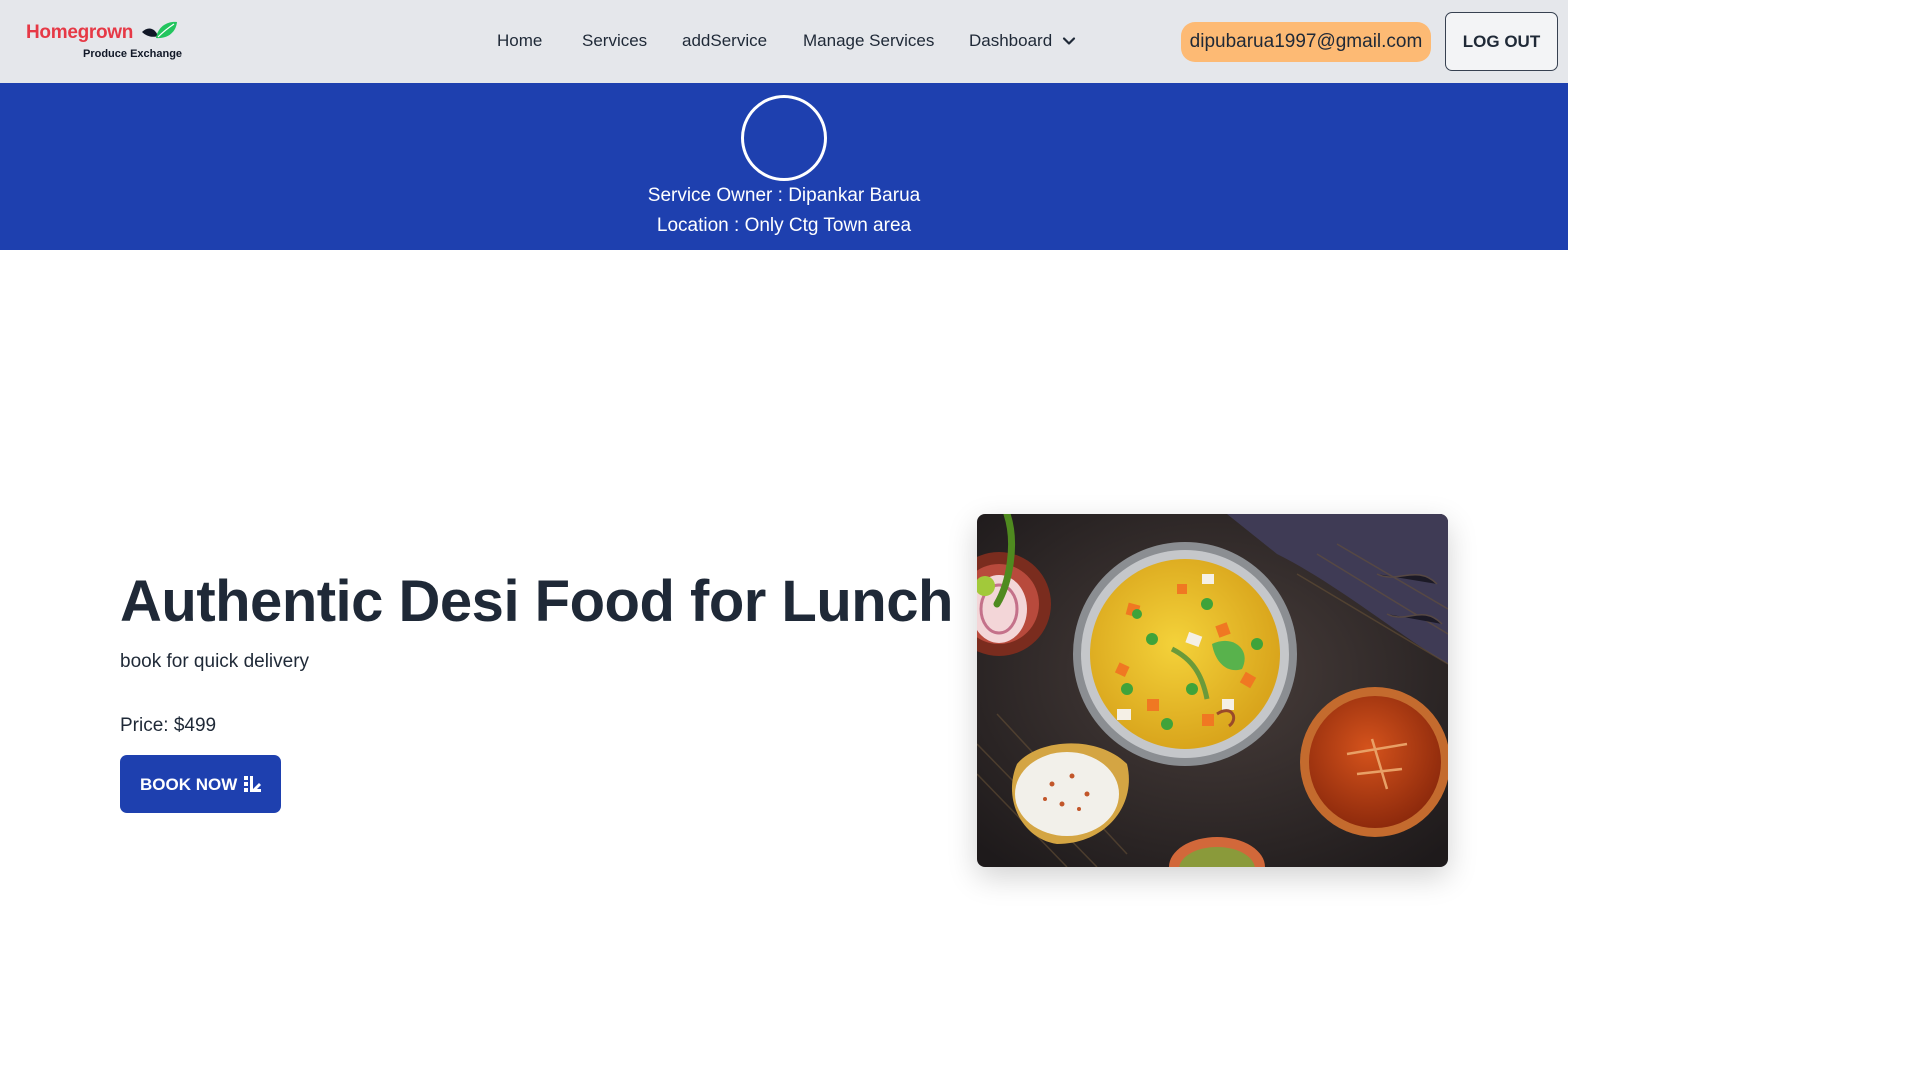 The width and height of the screenshot is (1920, 1080). I want to click on book-now-button: BOOK NOW, so click(200, 784).